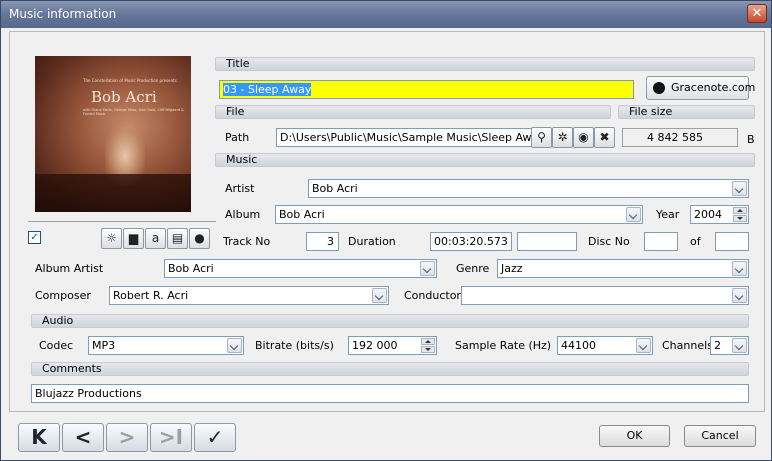  What do you see at coordinates (63, 14) in the screenshot?
I see `window-title: Music information` at bounding box center [63, 14].